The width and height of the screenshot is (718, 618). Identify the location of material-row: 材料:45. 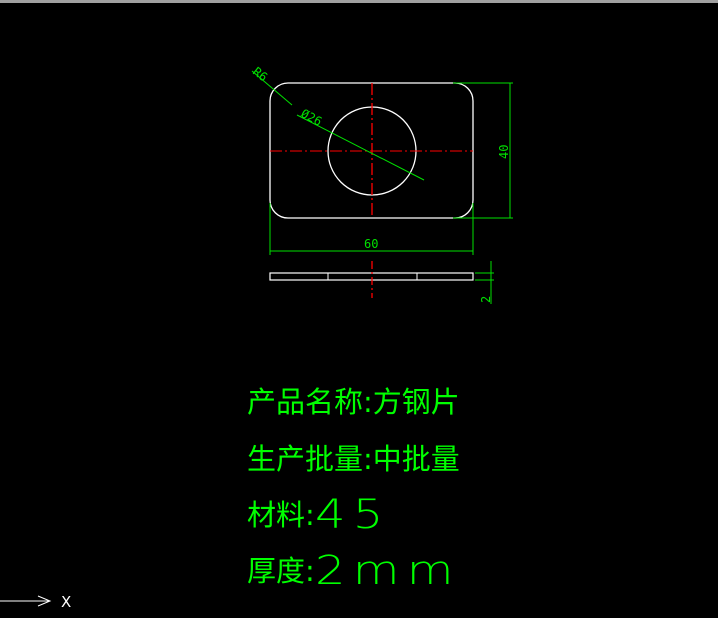
(315, 515).